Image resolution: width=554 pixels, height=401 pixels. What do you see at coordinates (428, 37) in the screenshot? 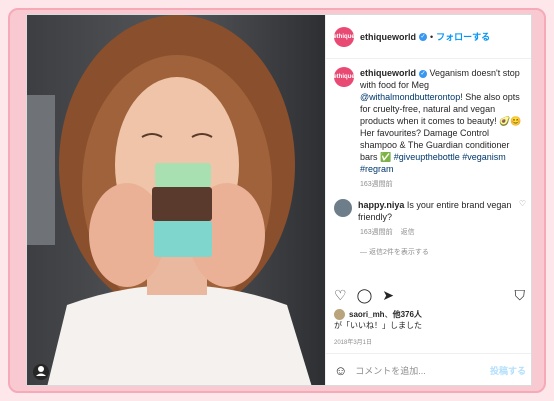
I see `post-header: ethique ethiqueworld ✓ • フォローする` at bounding box center [428, 37].